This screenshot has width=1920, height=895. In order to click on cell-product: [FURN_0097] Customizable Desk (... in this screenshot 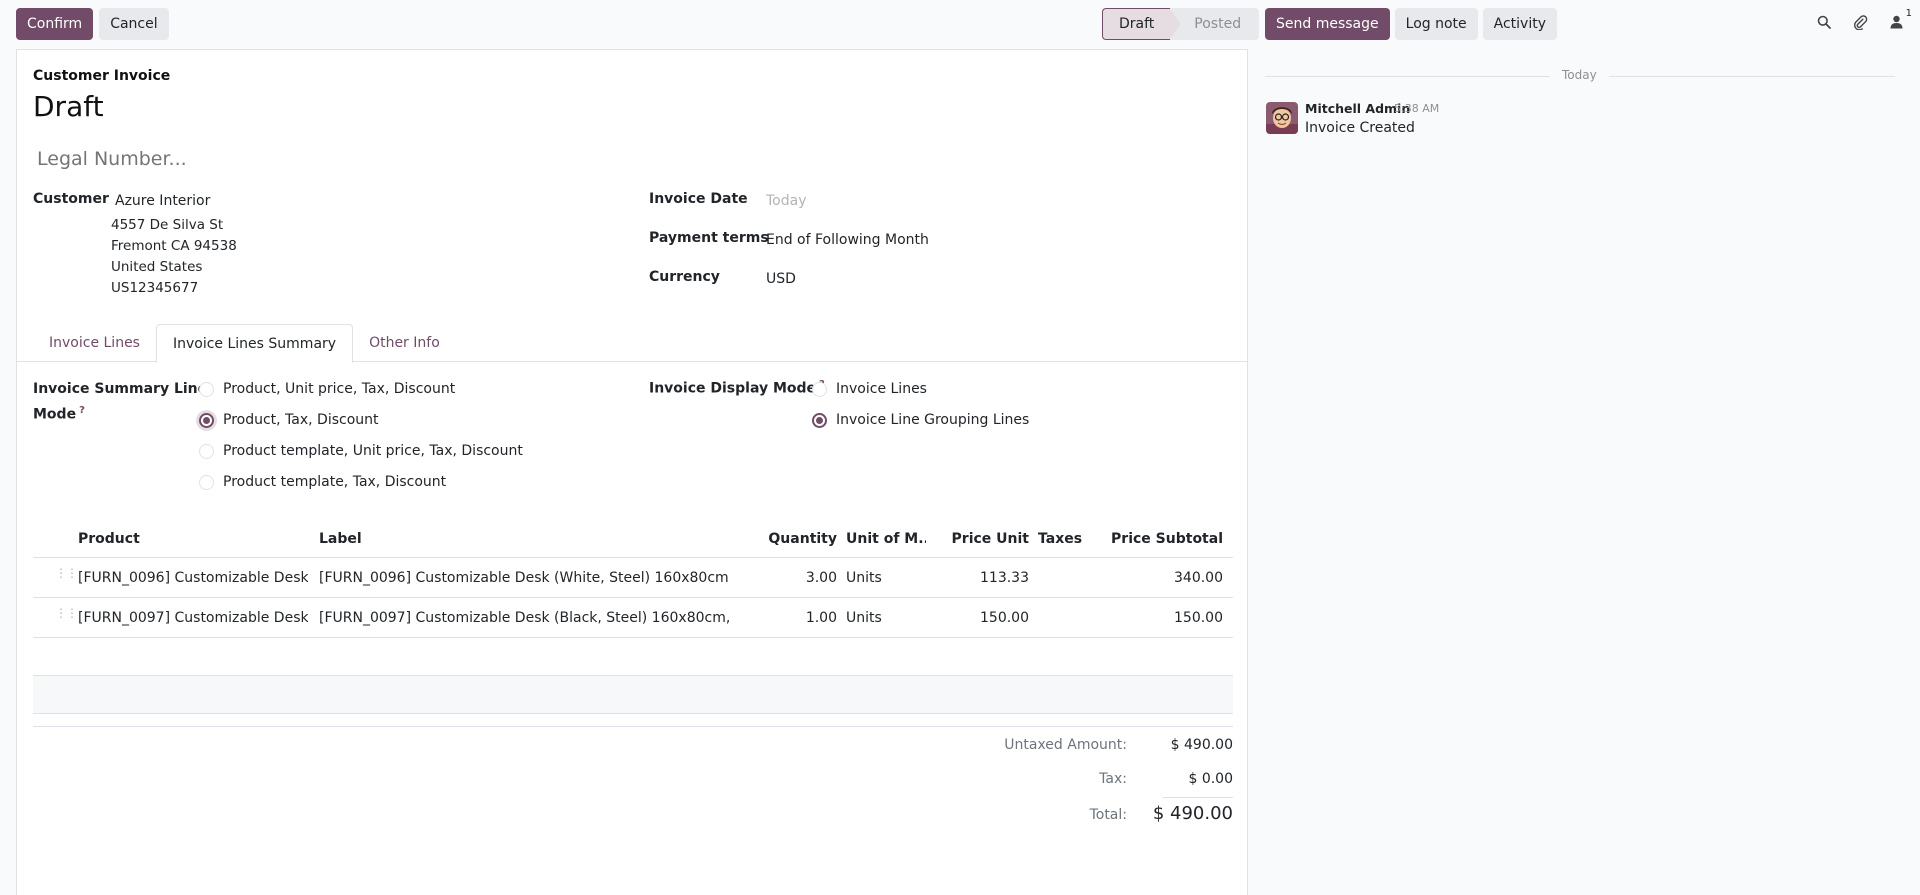, I will do `click(193, 617)`.